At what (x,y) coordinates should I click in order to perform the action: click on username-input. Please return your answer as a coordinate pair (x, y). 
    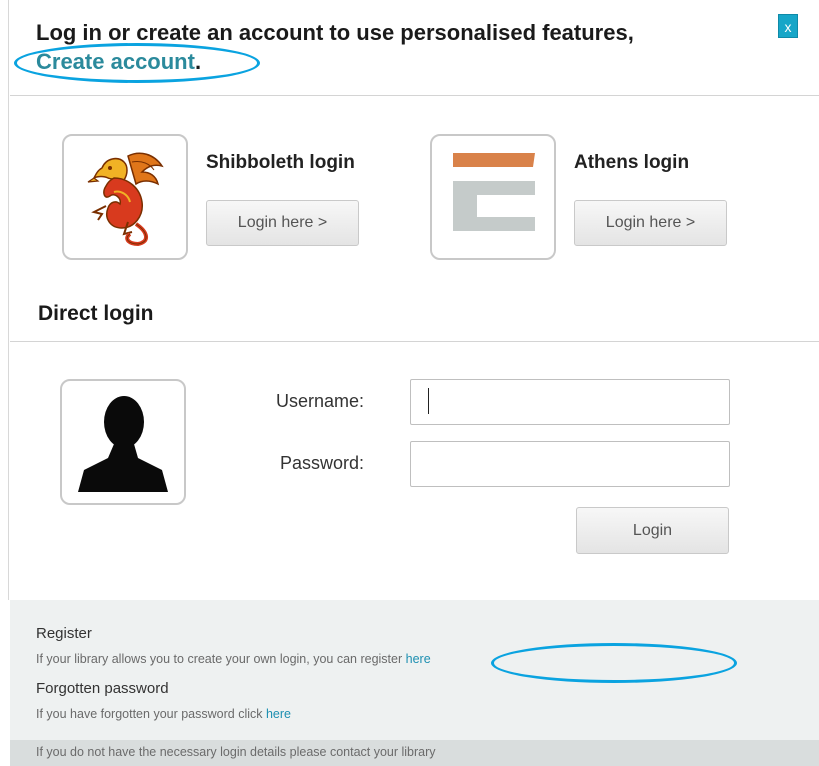
    Looking at the image, I should click on (570, 402).